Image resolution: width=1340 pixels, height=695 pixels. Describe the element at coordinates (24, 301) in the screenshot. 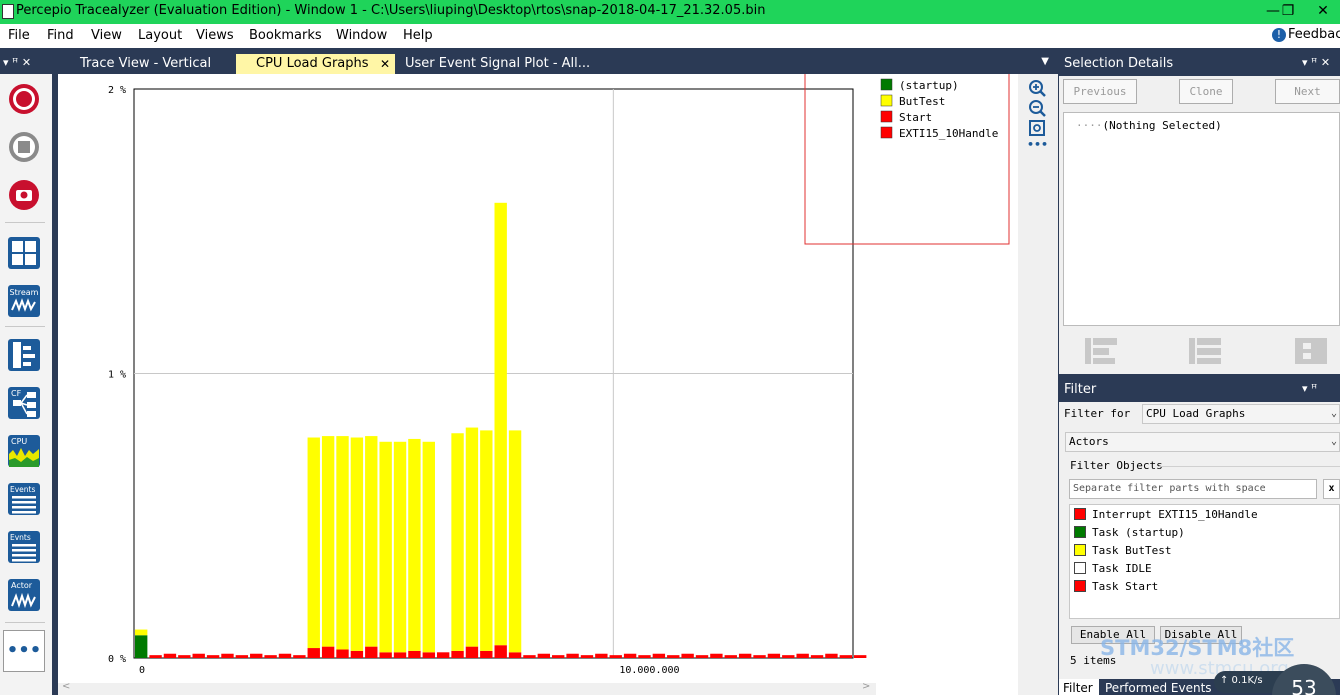

I see `stream-icon: Stream` at that location.